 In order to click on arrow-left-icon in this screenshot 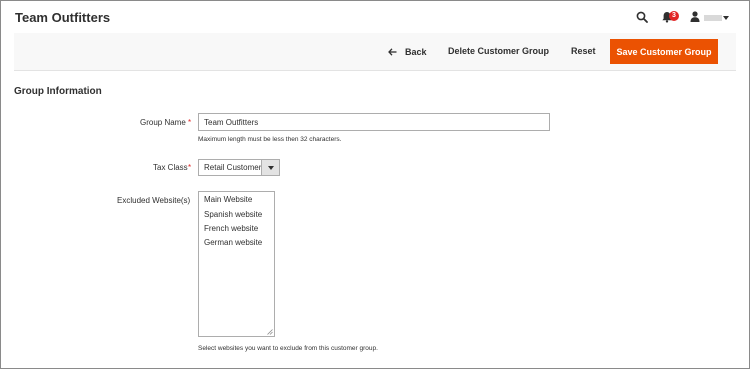, I will do `click(392, 52)`.